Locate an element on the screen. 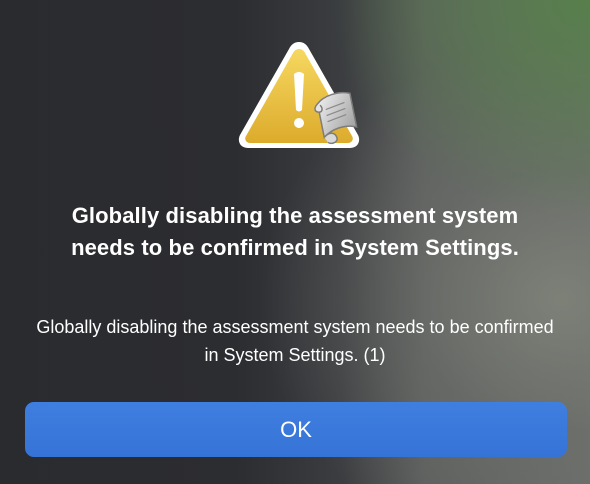 The width and height of the screenshot is (590, 484). caution-script-icon is located at coordinates (299, 96).